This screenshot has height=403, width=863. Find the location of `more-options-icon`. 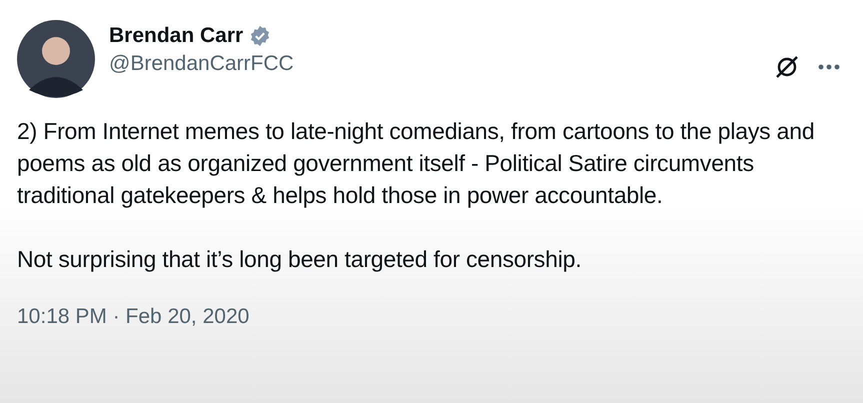

more-options-icon is located at coordinates (829, 67).